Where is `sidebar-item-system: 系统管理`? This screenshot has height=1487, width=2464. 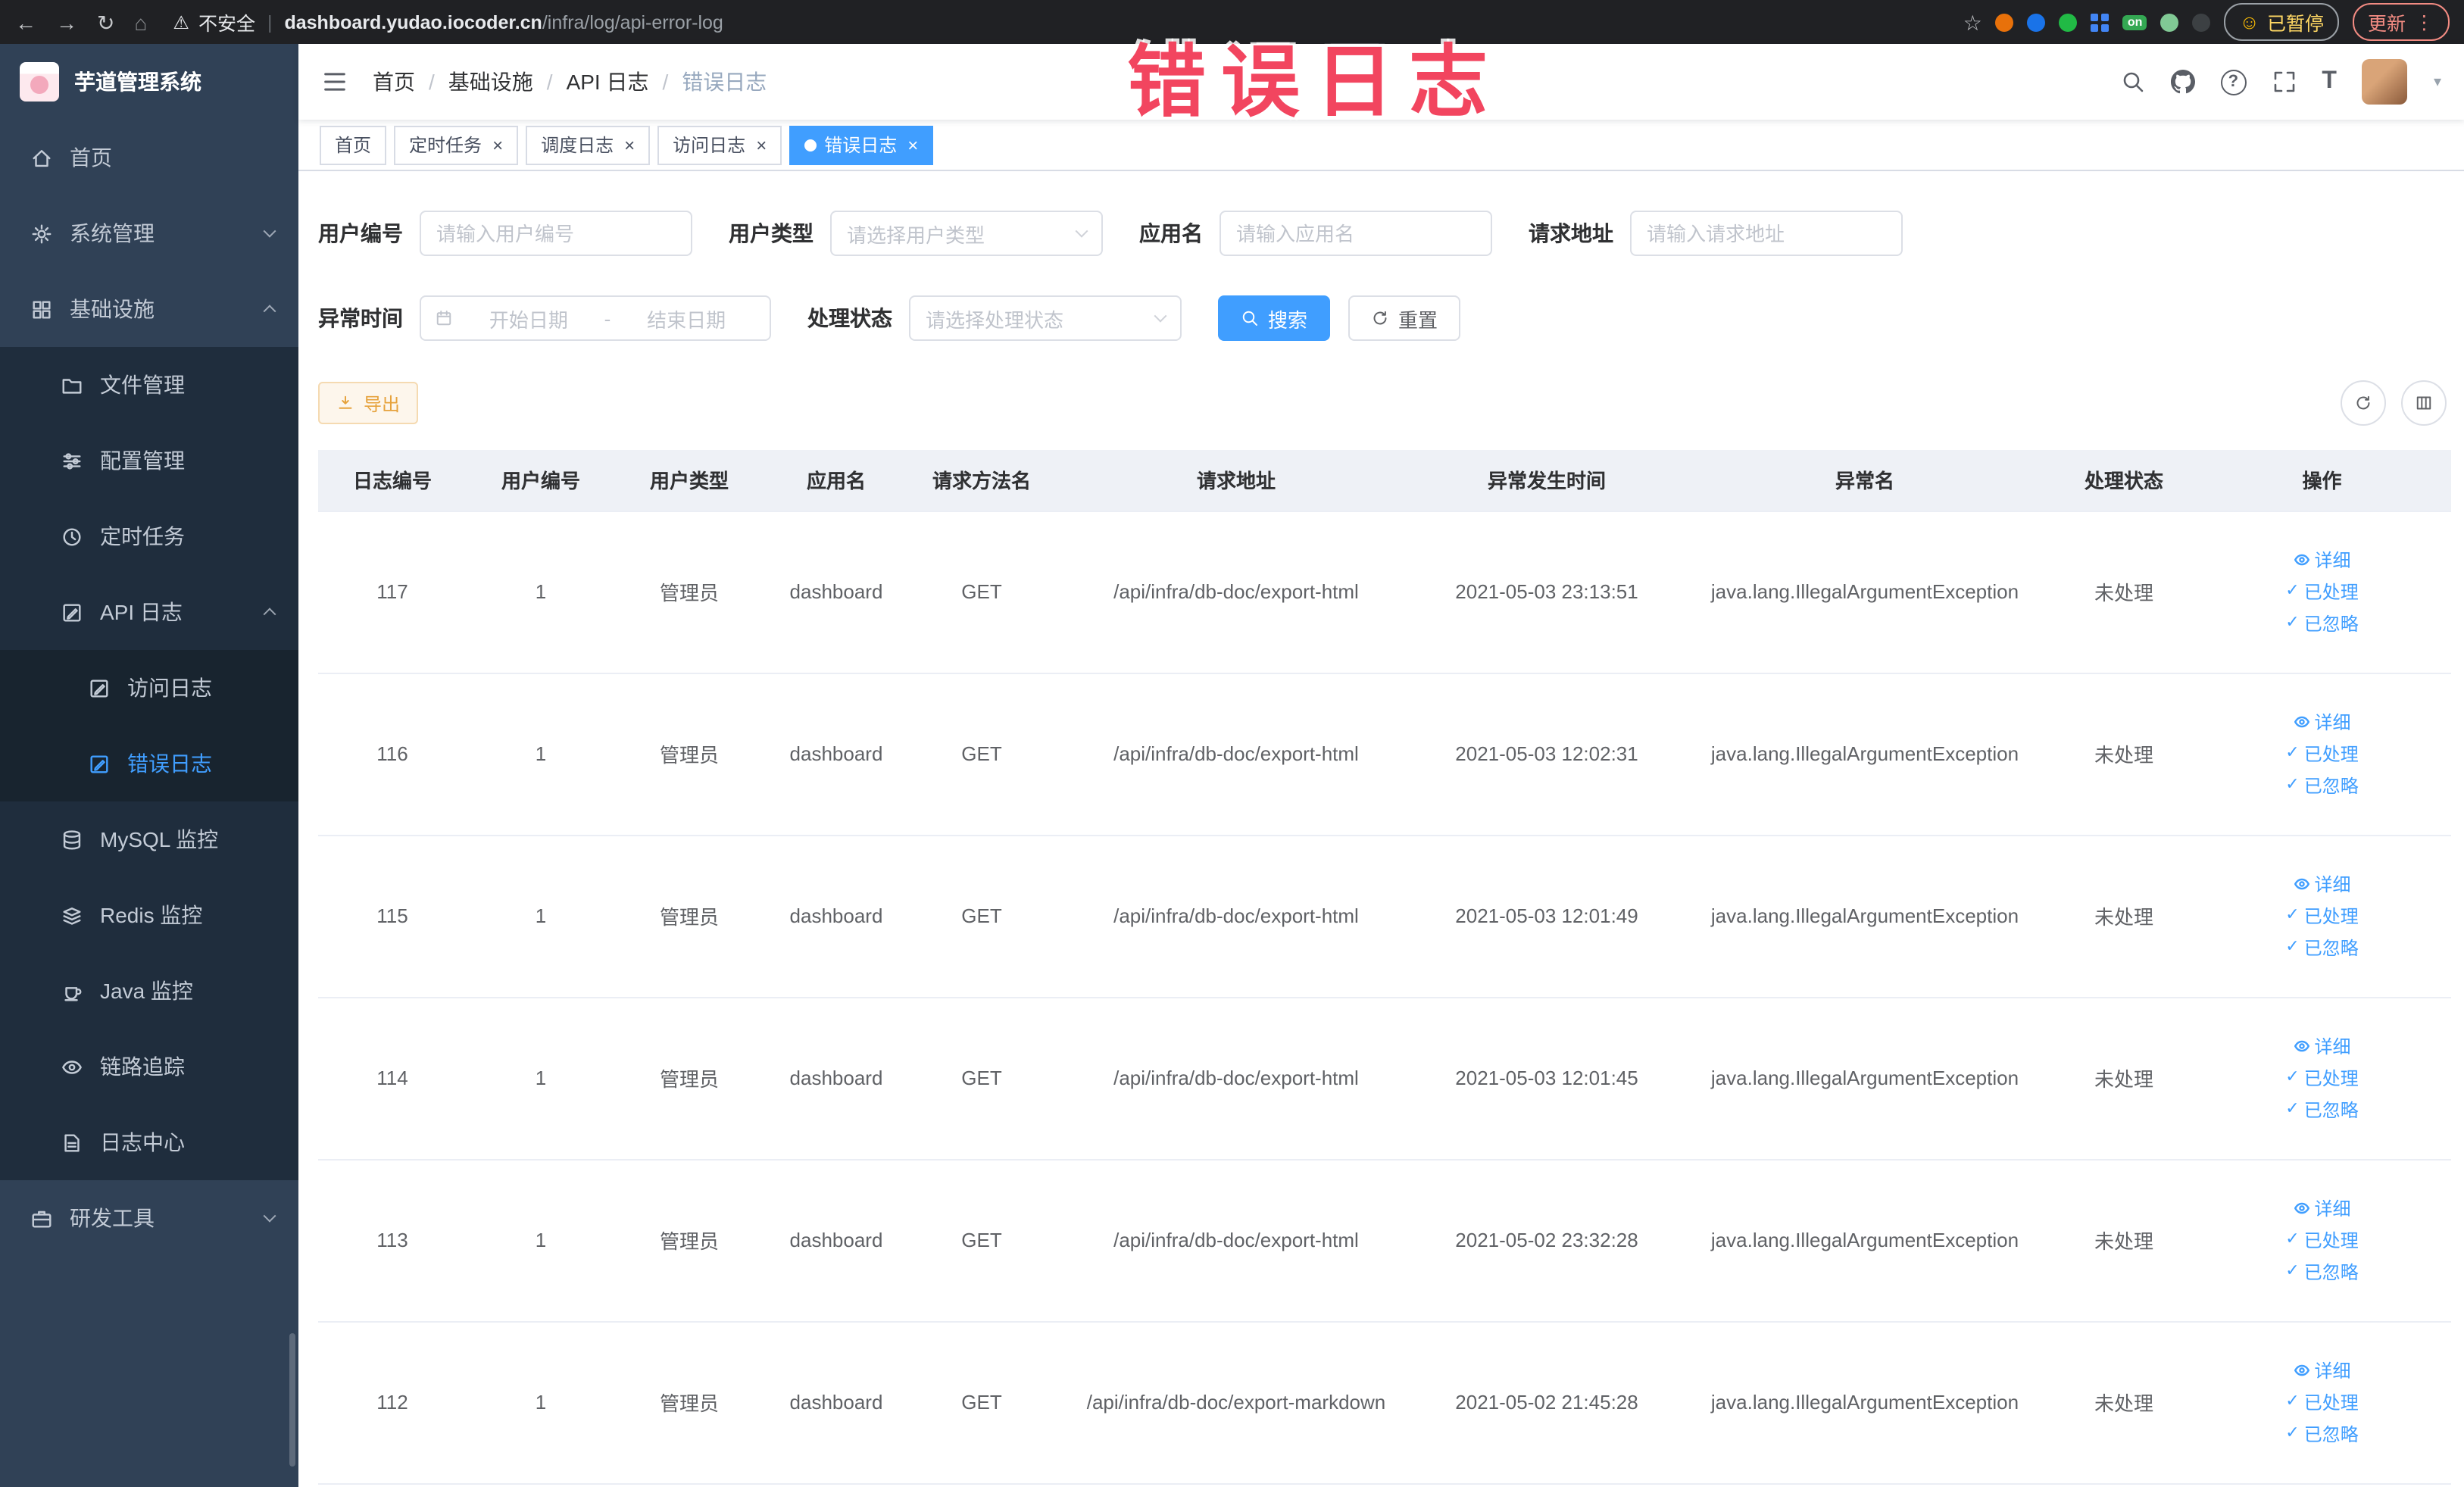 sidebar-item-system: 系统管理 is located at coordinates (149, 233).